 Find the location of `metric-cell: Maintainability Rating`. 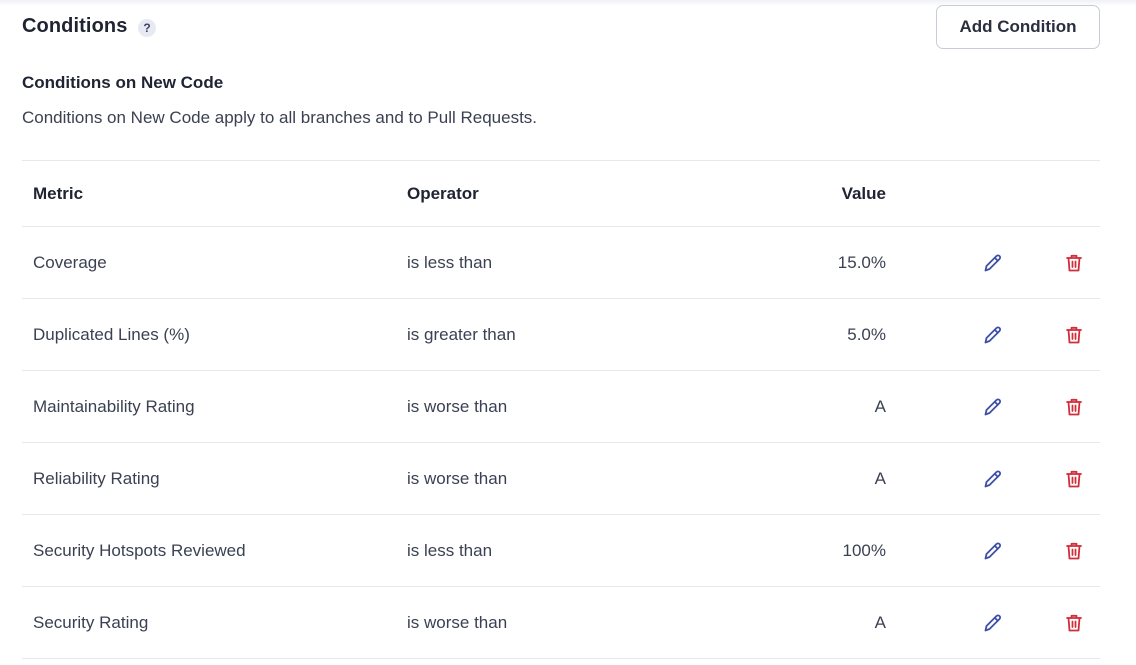

metric-cell: Maintainability Rating is located at coordinates (114, 406).